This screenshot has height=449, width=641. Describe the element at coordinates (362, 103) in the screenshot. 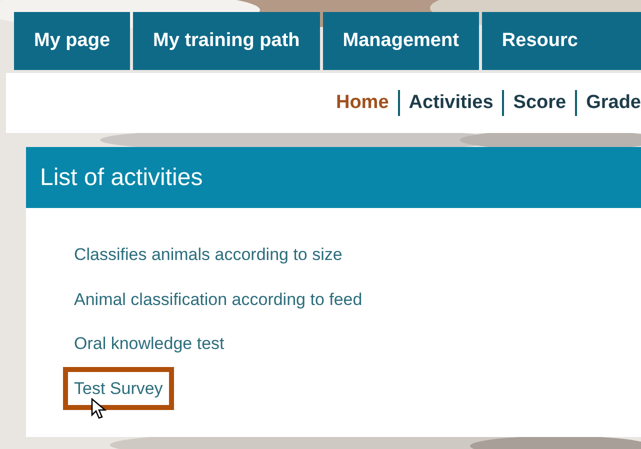

I see `sub-nav-link: Home` at that location.